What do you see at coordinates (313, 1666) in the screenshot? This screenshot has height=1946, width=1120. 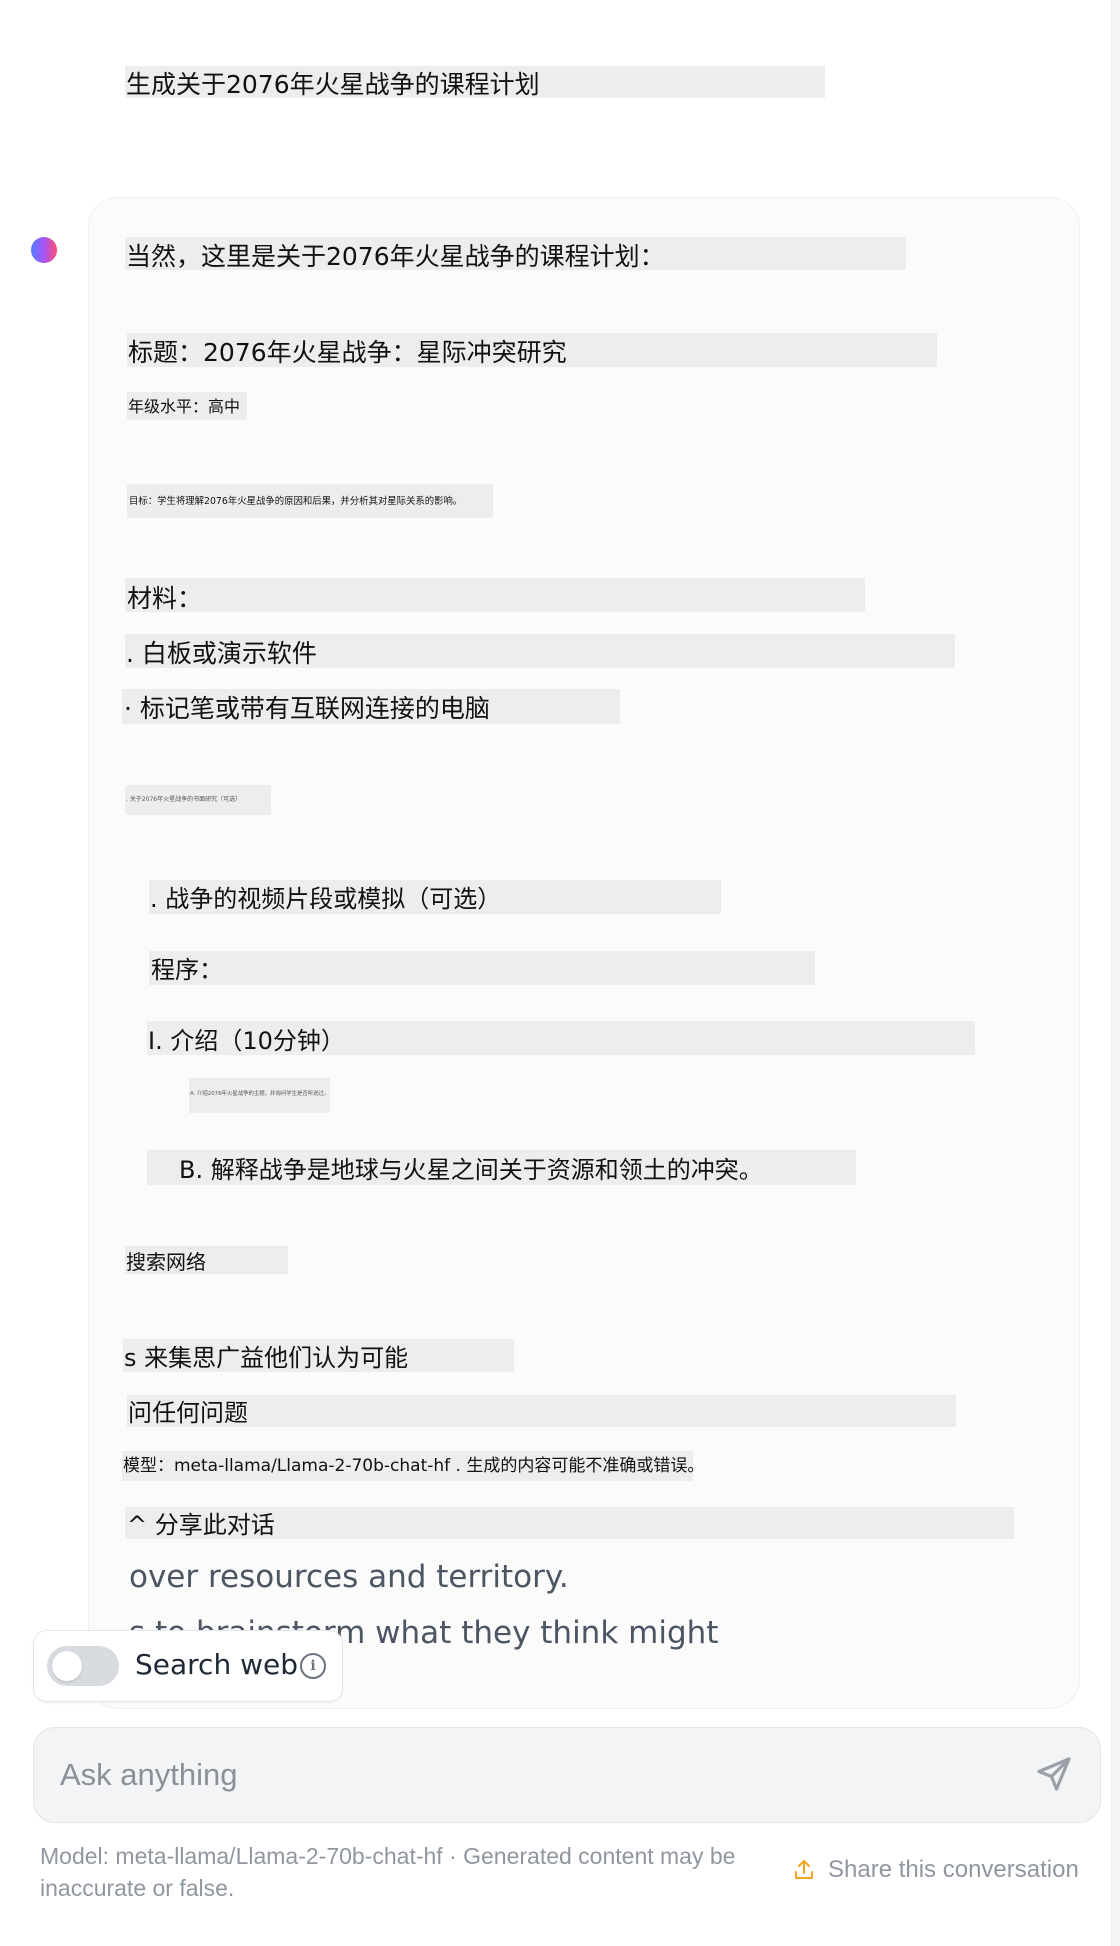 I see `info-icon: i` at bounding box center [313, 1666].